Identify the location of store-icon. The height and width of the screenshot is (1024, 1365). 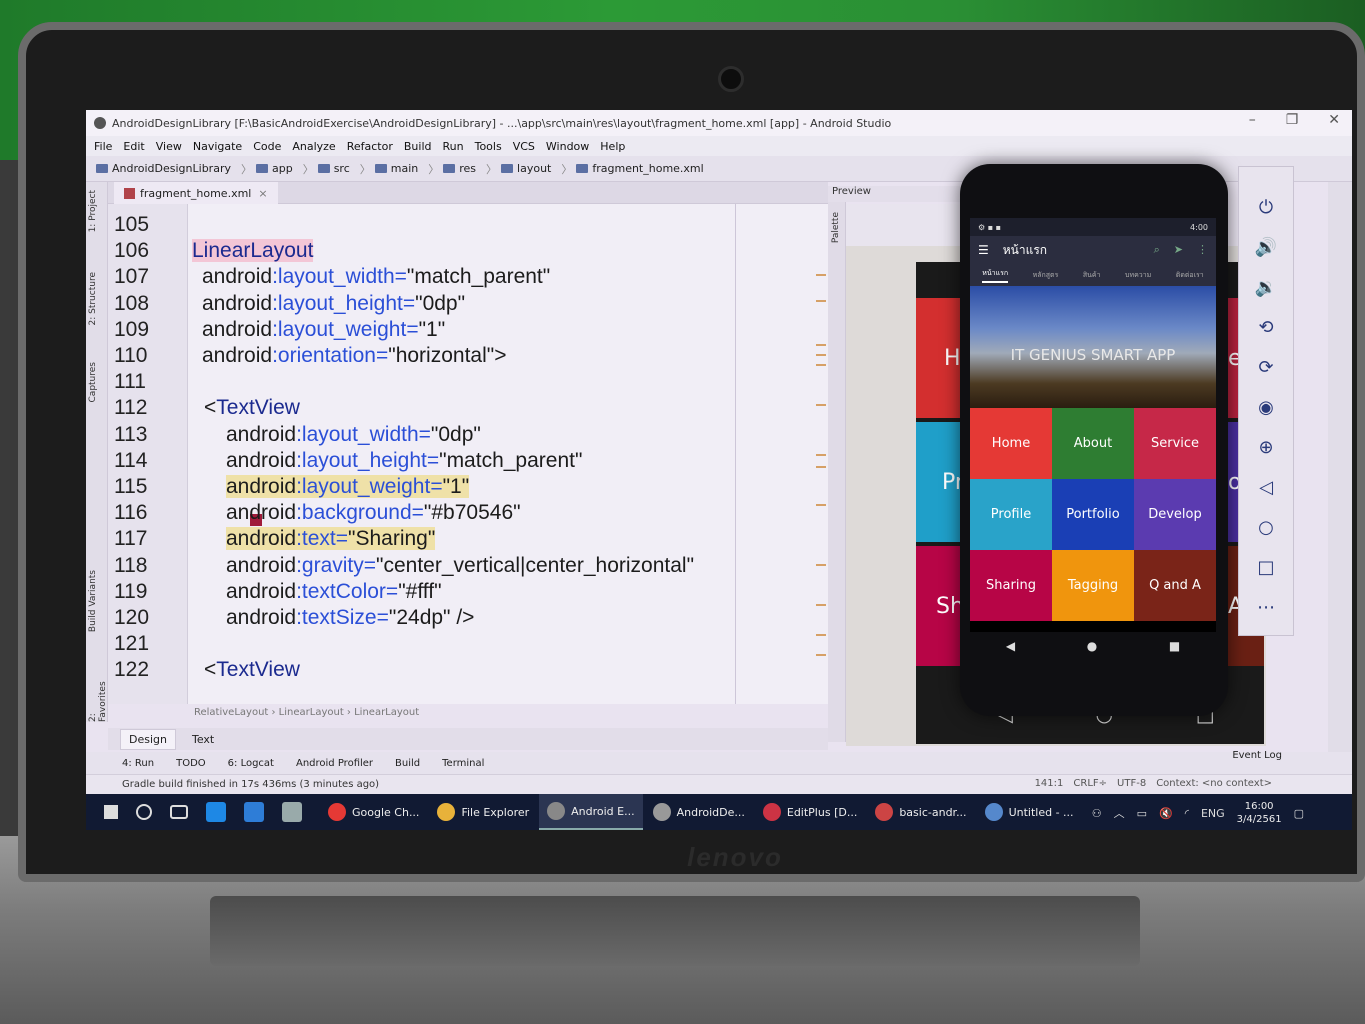
(254, 812).